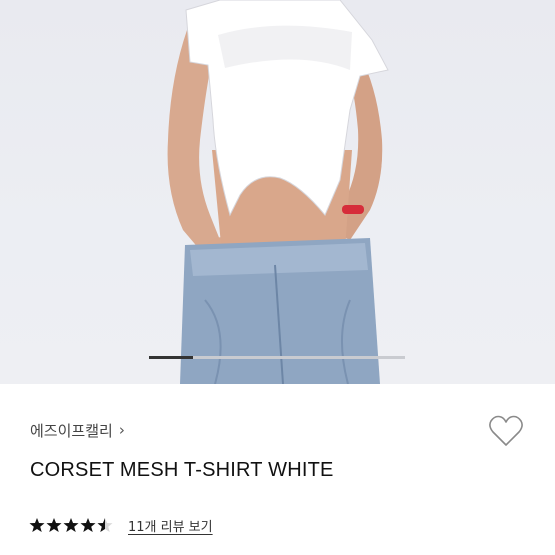  What do you see at coordinates (506, 431) in the screenshot?
I see `wishlist-heart-icon` at bounding box center [506, 431].